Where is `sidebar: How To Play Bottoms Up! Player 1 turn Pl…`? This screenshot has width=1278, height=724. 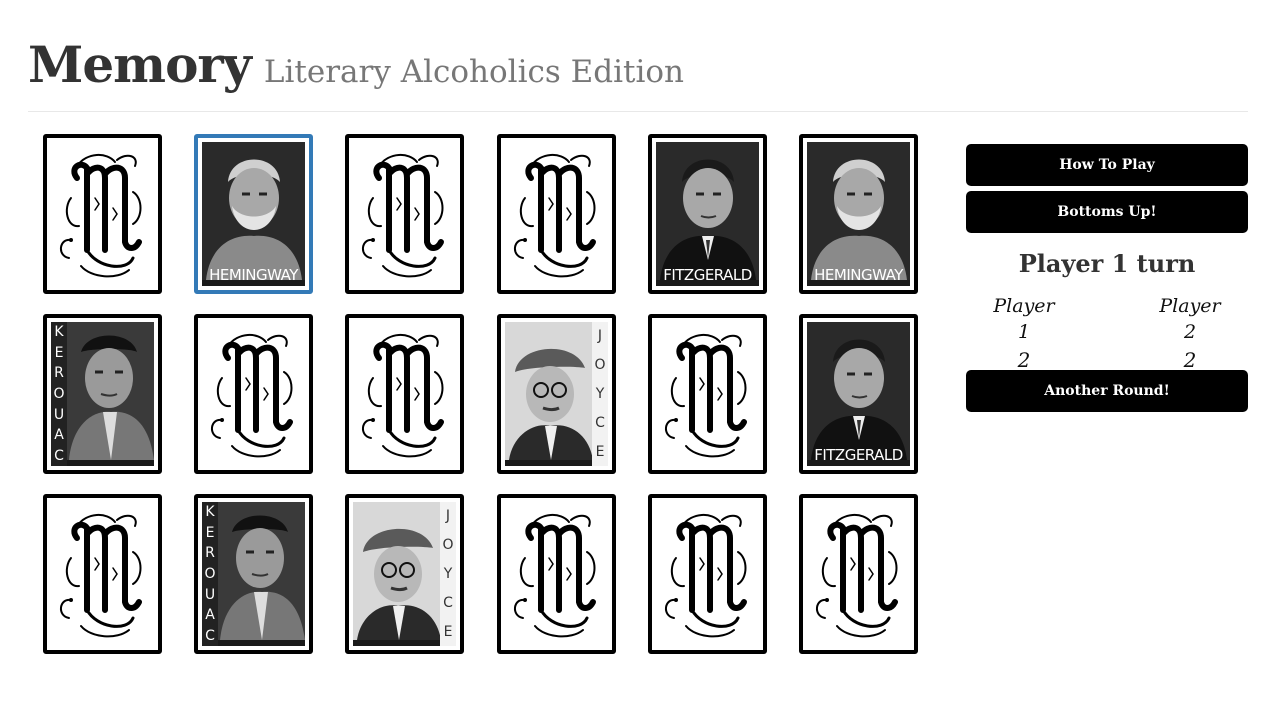 sidebar: How To Play Bottoms Up! Player 1 turn Pl… is located at coordinates (1107, 278).